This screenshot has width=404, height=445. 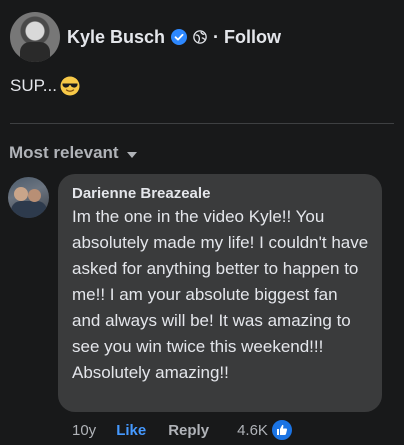 I want to click on globe-icon, so click(x=200, y=37).